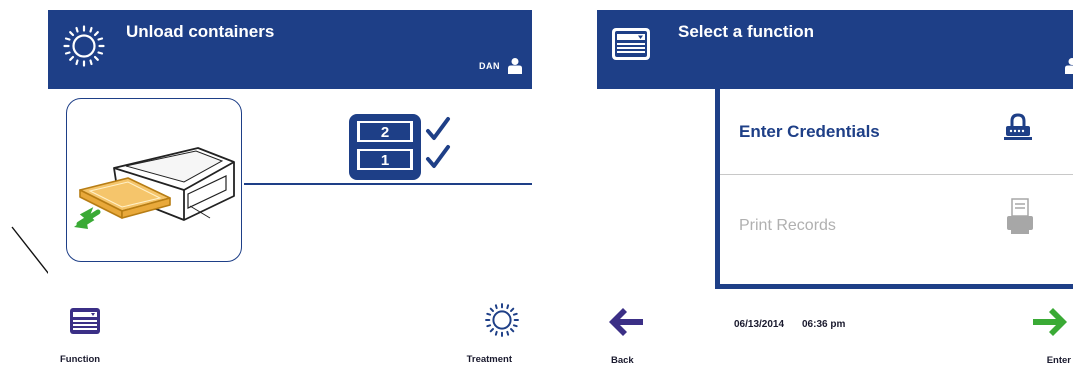 The image size is (1073, 369). What do you see at coordinates (200, 31) in the screenshot?
I see `page-title: Unload containers` at bounding box center [200, 31].